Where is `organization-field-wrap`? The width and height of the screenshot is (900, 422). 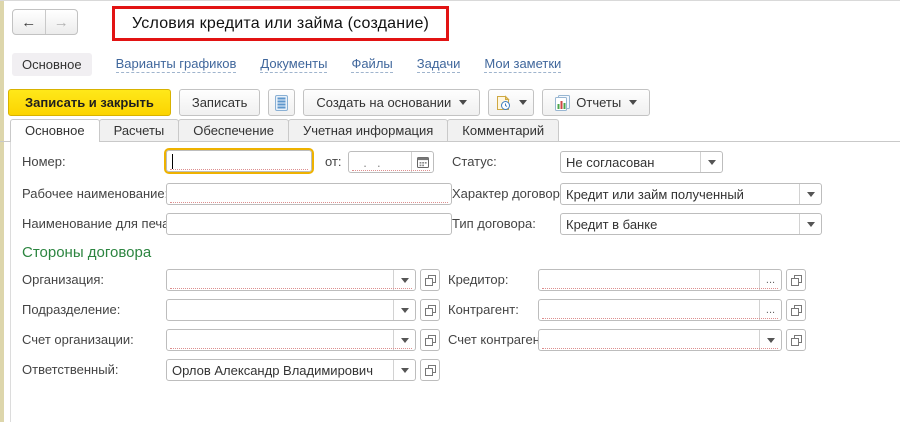
organization-field-wrap is located at coordinates (291, 280).